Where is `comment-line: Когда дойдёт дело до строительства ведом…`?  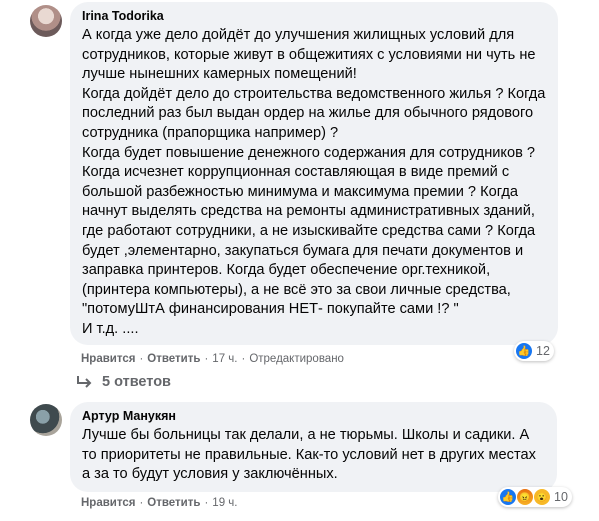 comment-line: Когда дойдёт дело до строительства ведом… is located at coordinates (314, 93).